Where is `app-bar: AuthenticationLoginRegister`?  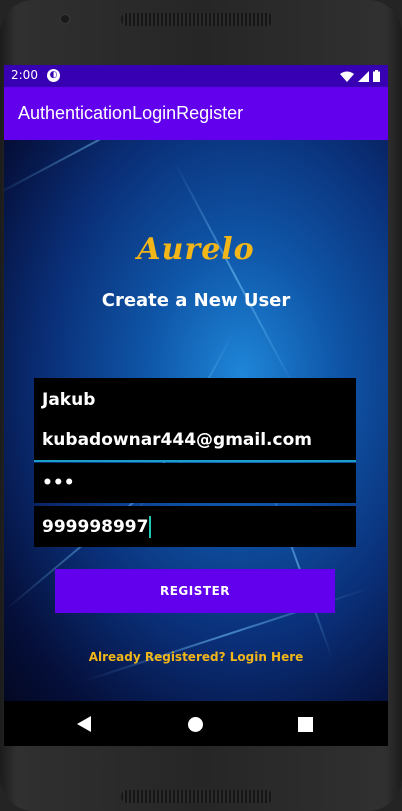
app-bar: AuthenticationLoginRegister is located at coordinates (196, 113).